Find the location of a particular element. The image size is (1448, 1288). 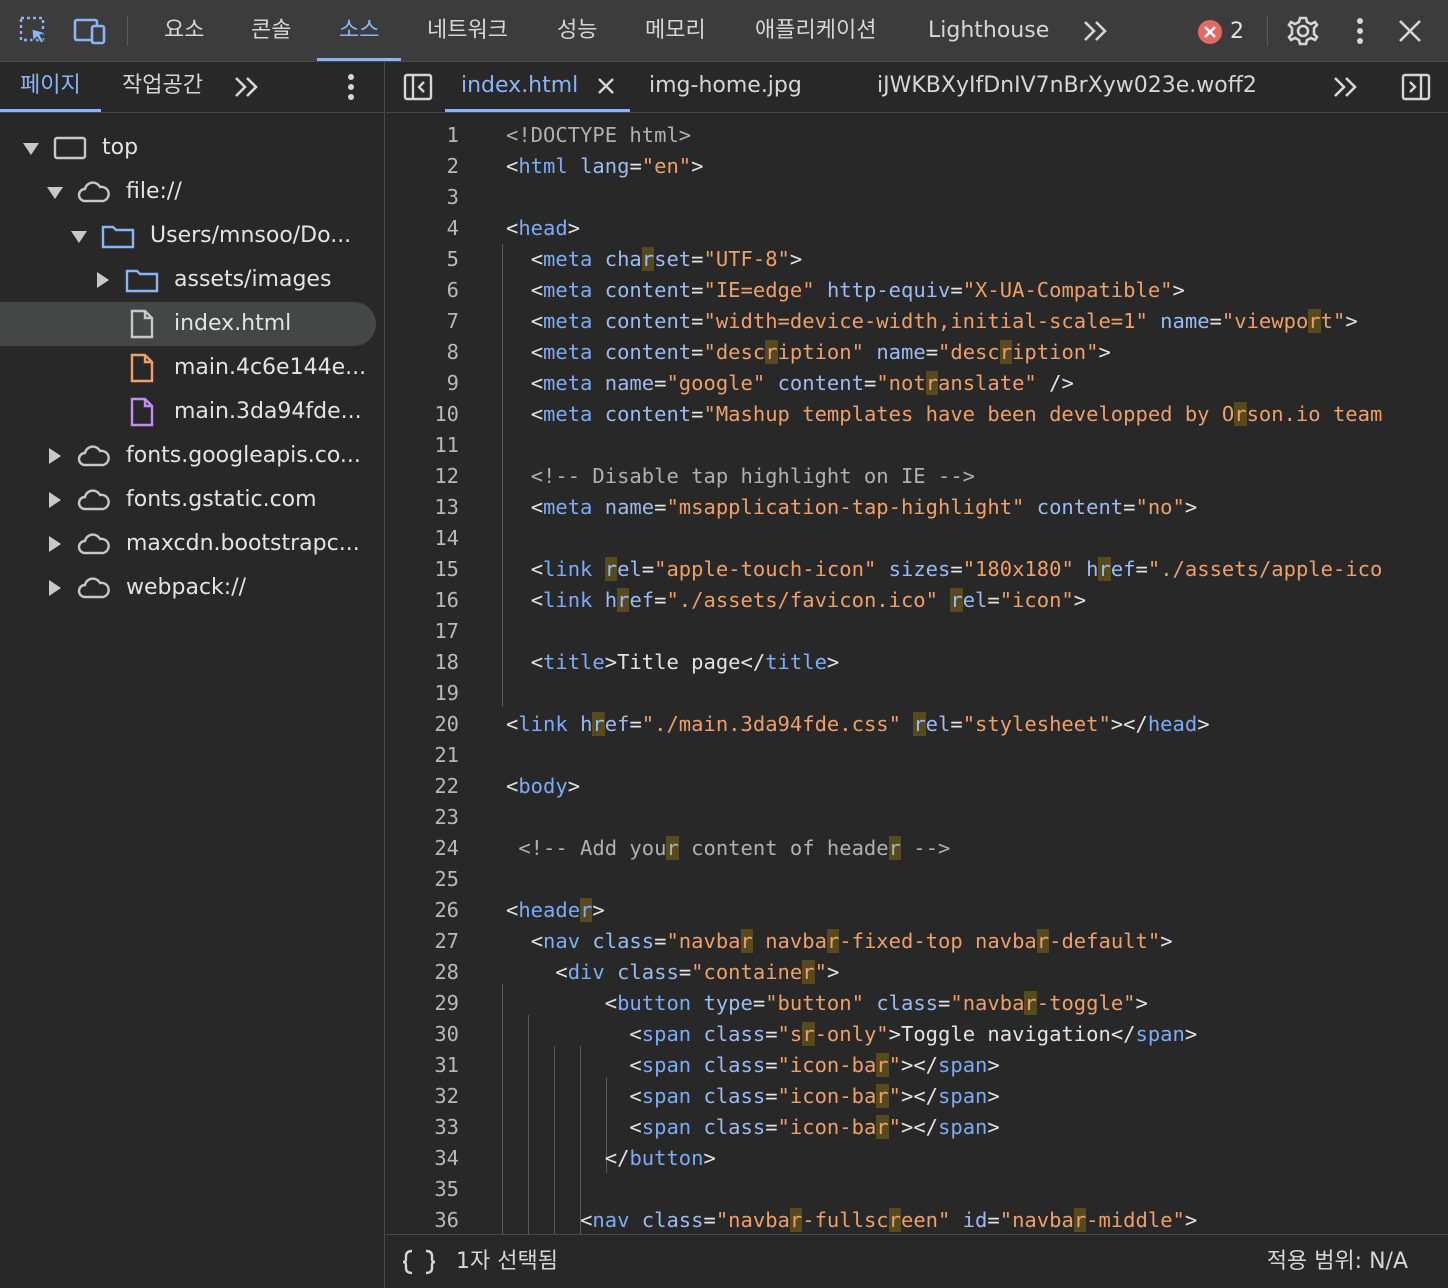

tree-item-file: file:// is located at coordinates (192, 192).